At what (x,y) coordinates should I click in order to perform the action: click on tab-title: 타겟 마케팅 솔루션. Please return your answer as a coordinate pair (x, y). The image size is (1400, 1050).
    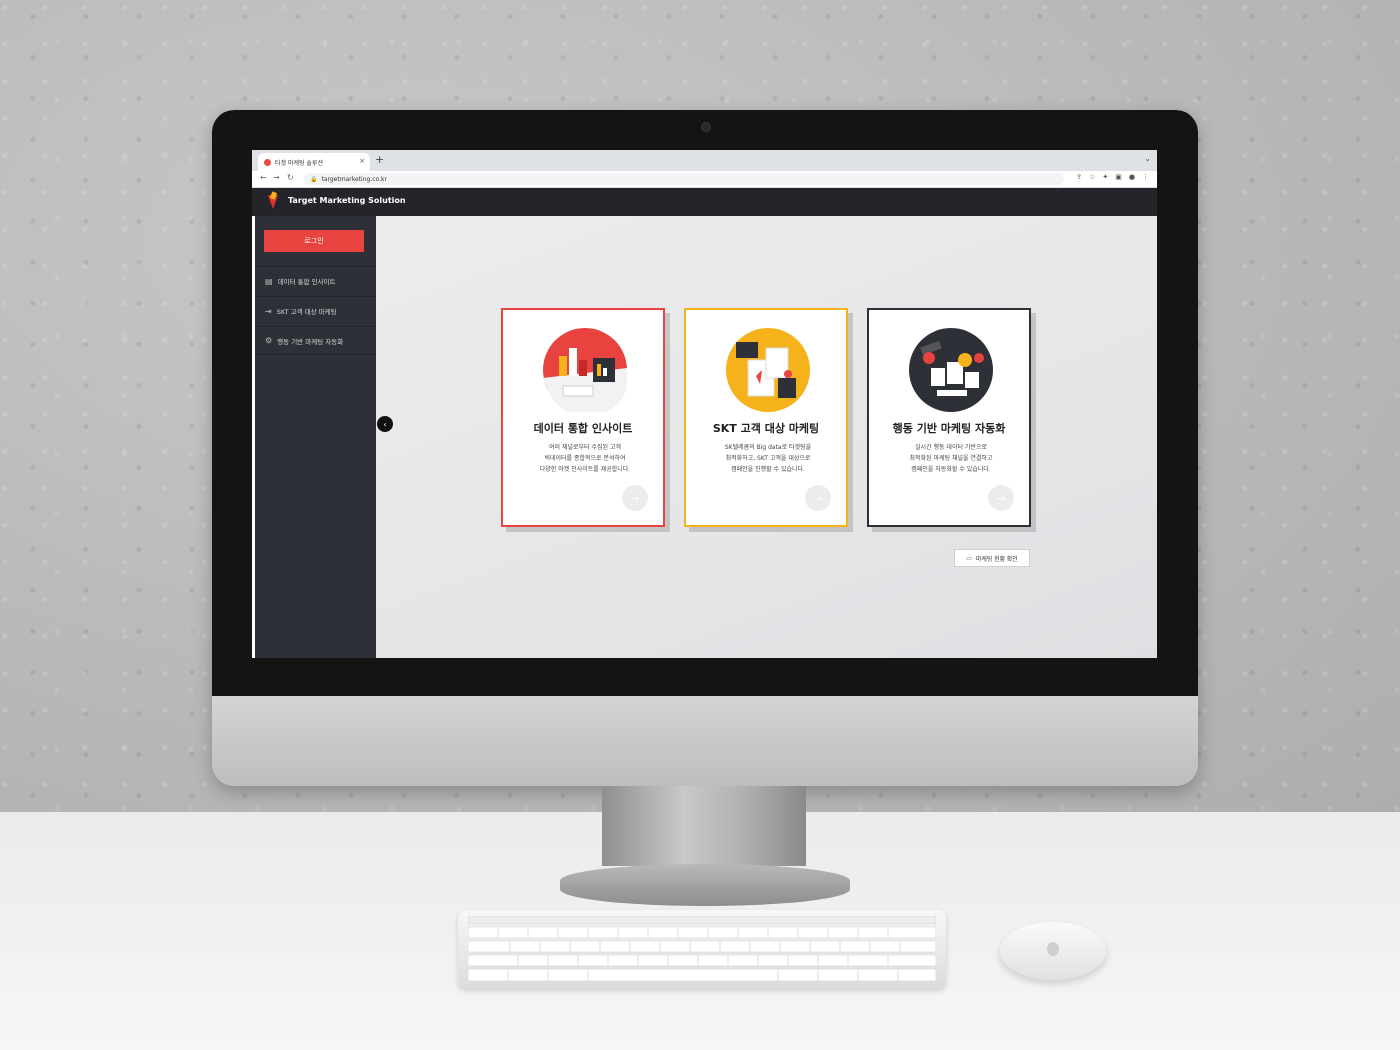
    Looking at the image, I should click on (299, 163).